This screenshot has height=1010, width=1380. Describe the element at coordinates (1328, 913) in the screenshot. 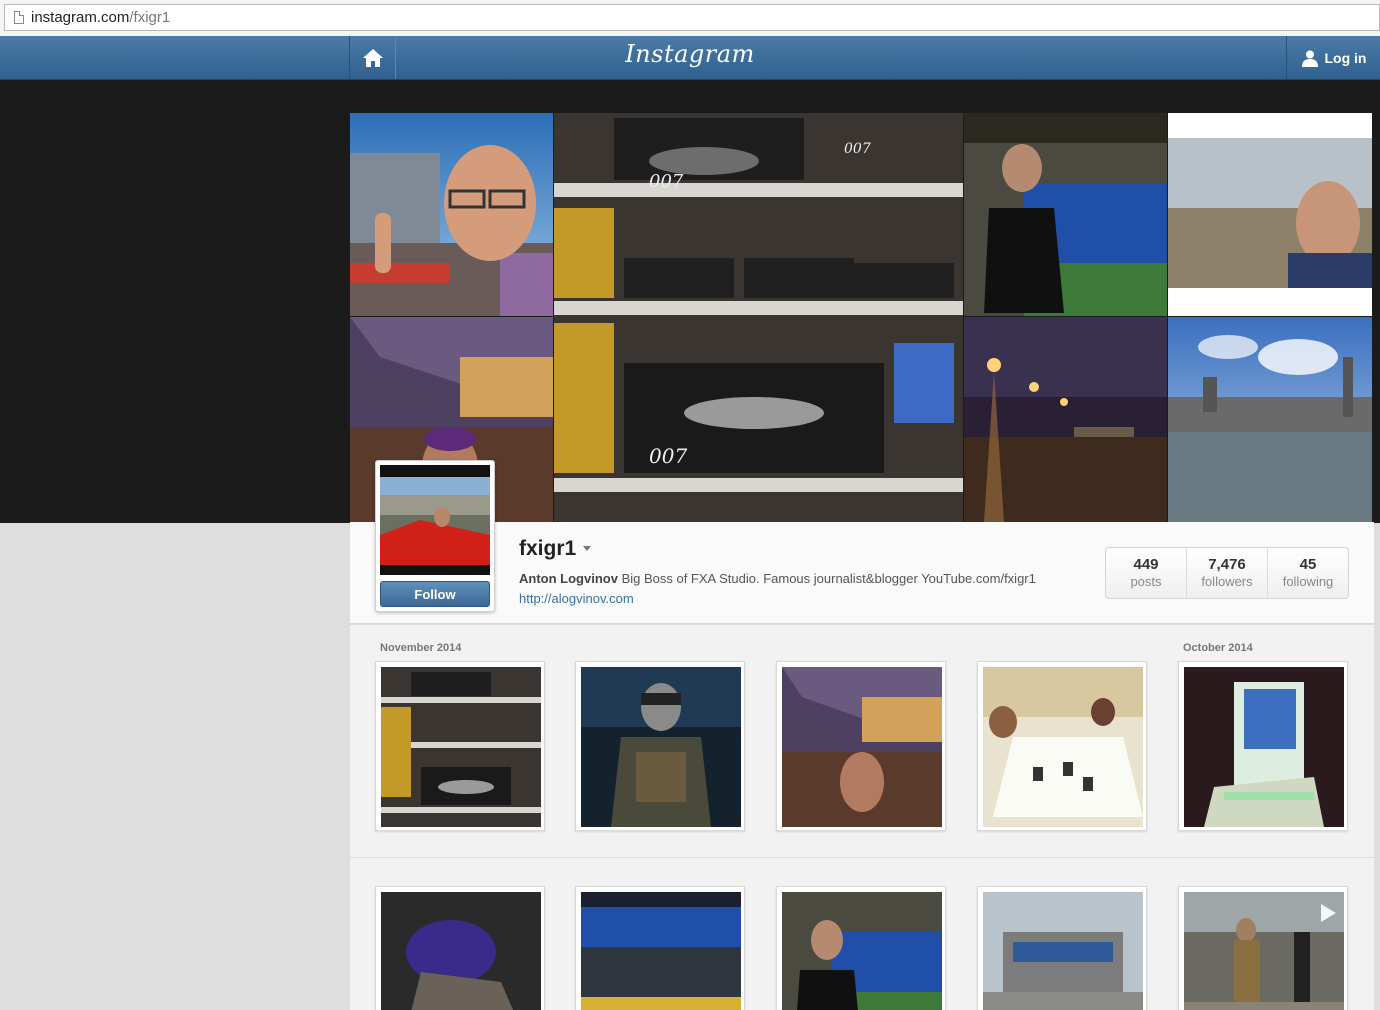

I see `video-play-icon` at that location.